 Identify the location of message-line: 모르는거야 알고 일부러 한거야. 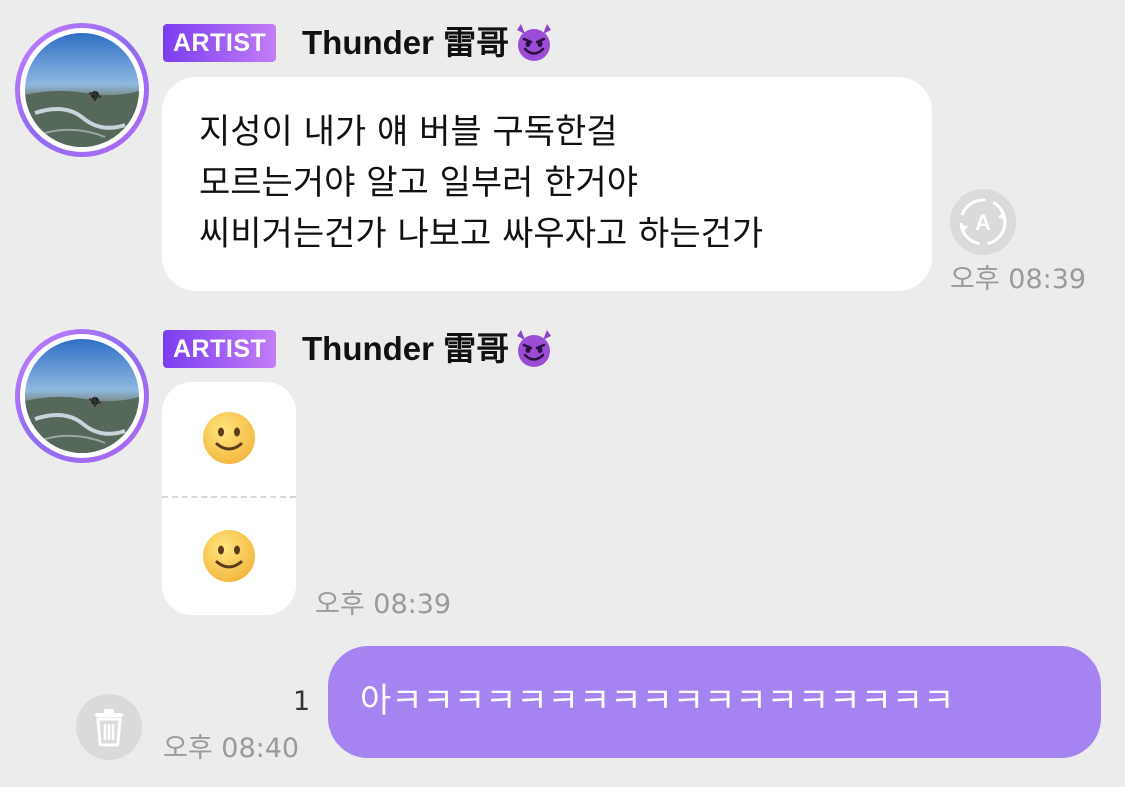
(419, 183).